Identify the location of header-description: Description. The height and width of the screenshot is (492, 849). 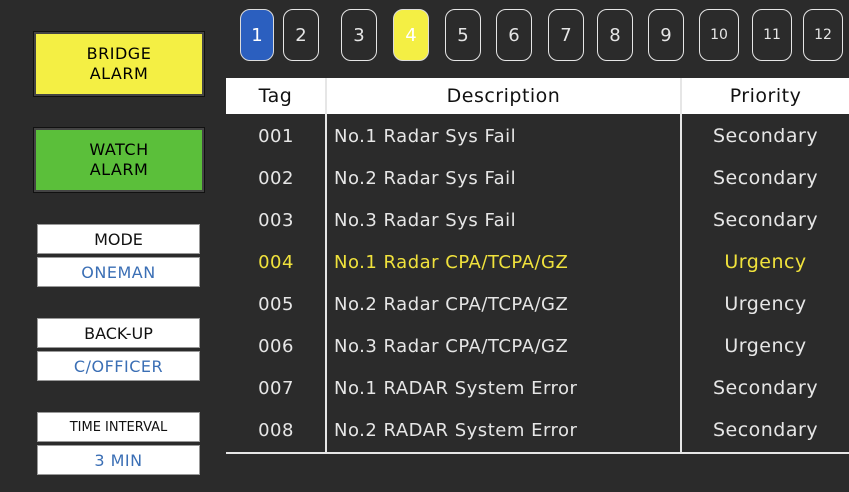
(503, 96).